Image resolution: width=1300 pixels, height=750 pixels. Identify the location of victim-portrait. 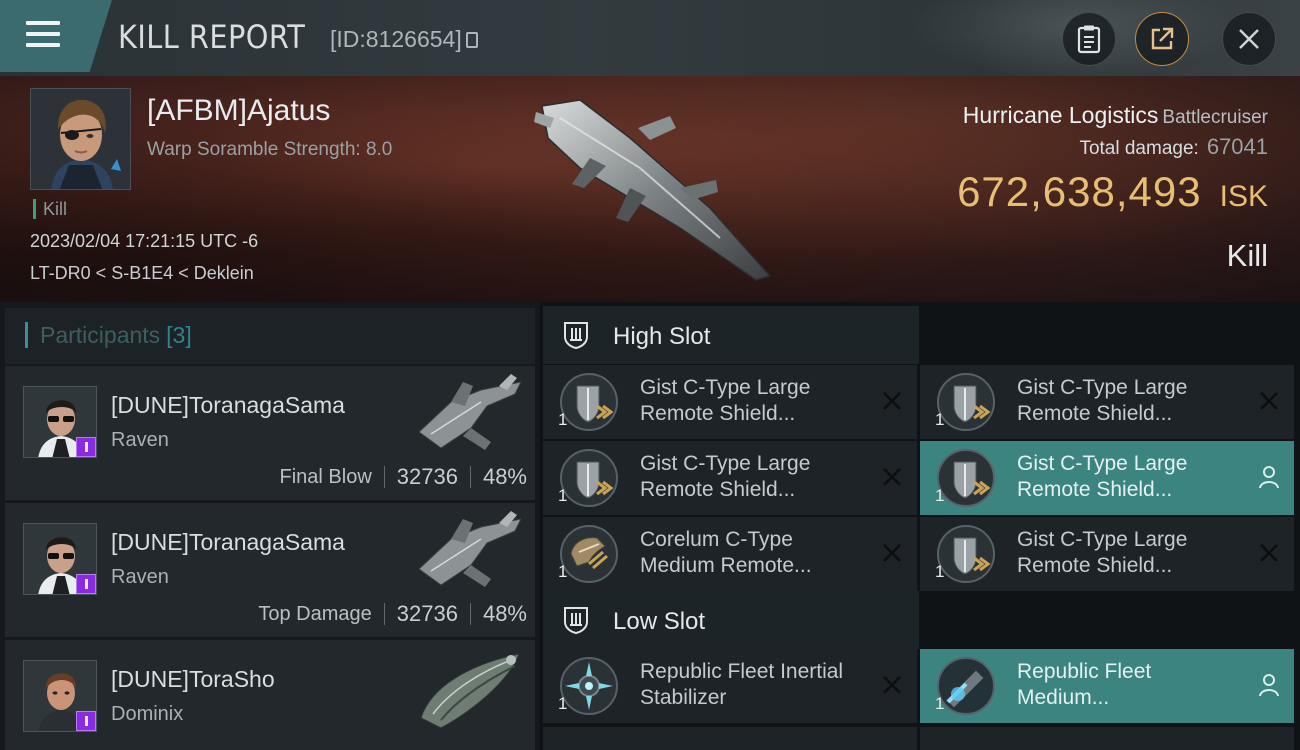
(80, 139).